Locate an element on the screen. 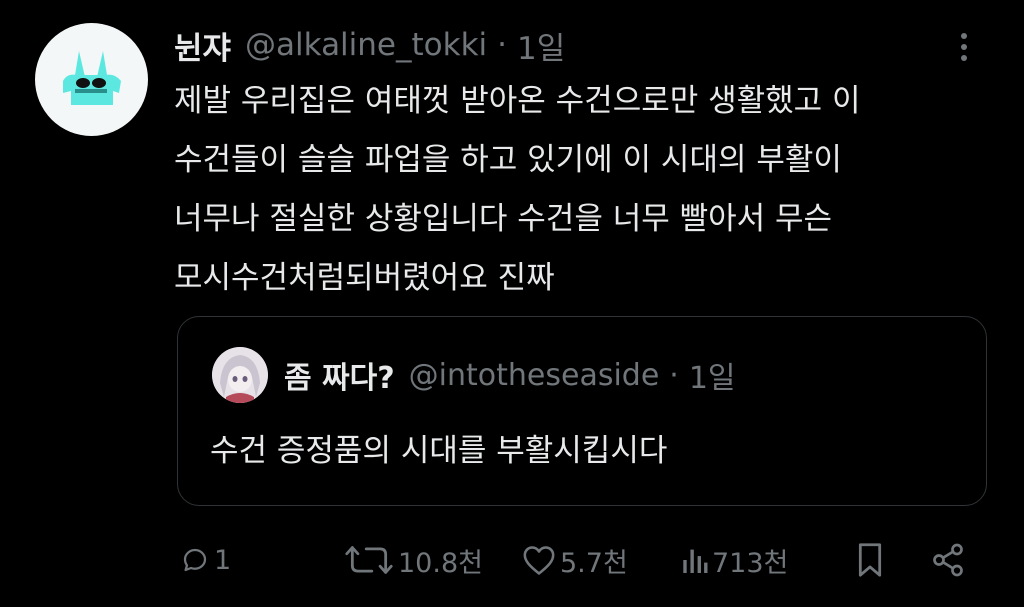 This screenshot has height=607, width=1024. quoted-header: 좀 짜다? @intotheseaside · 1일 is located at coordinates (510, 375).